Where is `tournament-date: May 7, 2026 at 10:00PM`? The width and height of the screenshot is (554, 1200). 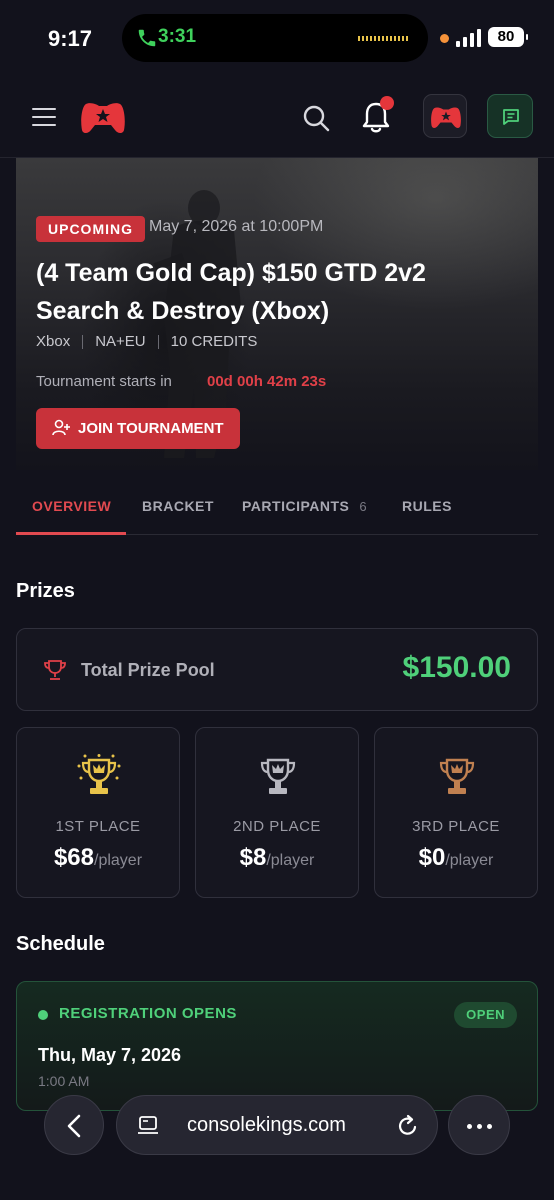 tournament-date: May 7, 2026 at 10:00PM is located at coordinates (236, 226).